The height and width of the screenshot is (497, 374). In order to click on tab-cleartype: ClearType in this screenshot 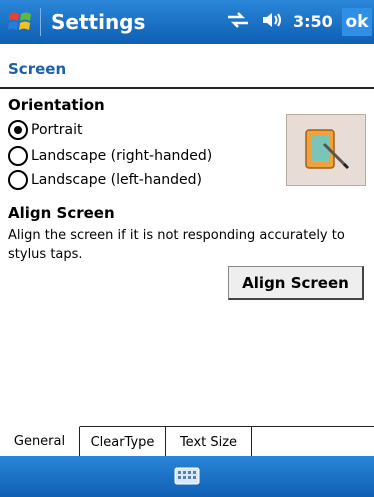, I will do `click(123, 442)`.